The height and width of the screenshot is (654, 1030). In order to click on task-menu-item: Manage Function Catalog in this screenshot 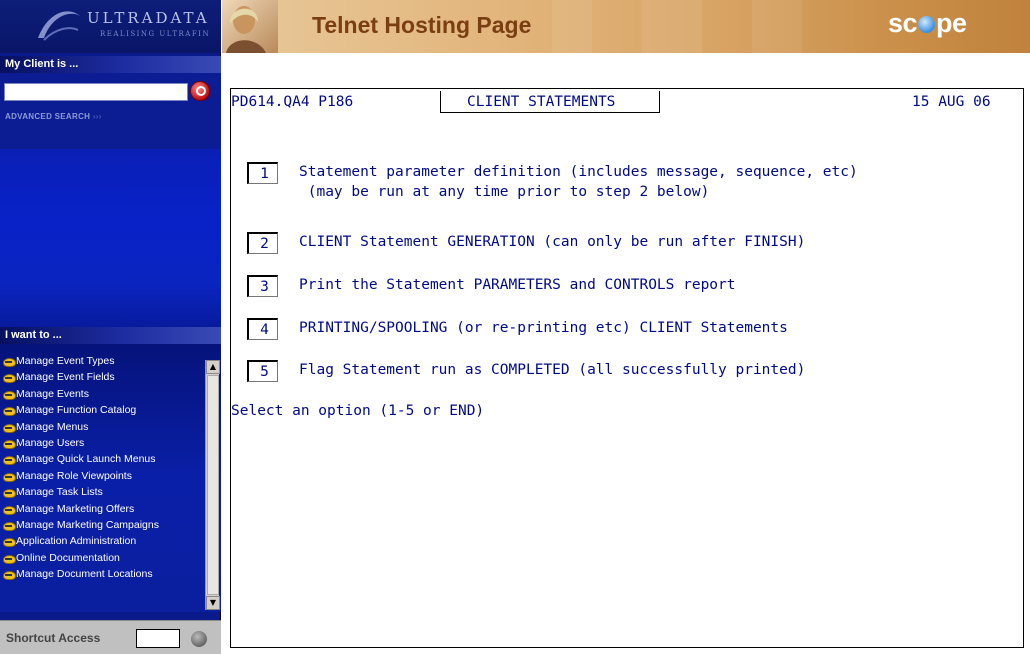, I will do `click(103, 410)`.